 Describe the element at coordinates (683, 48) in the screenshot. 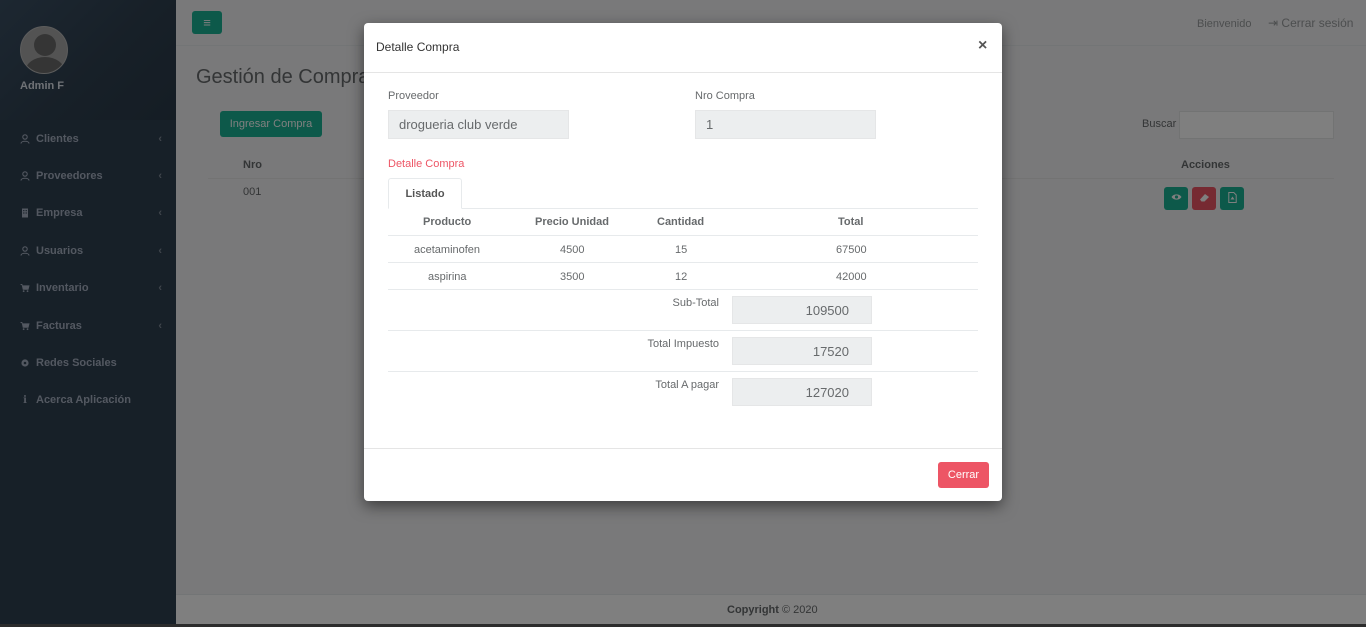

I see `modal-header: Detalle Compra ×` at that location.